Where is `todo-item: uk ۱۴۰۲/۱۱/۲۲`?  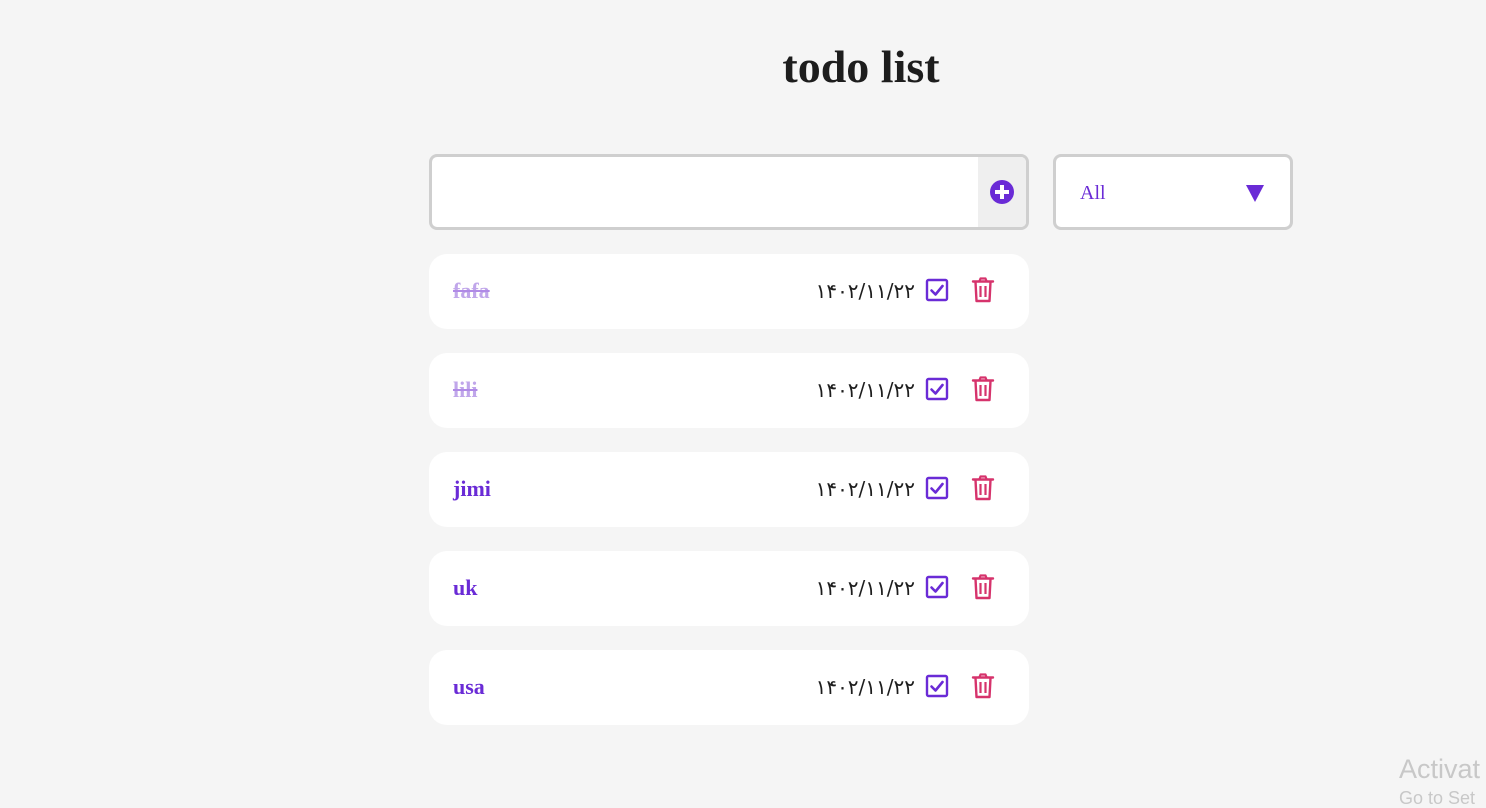
todo-item: uk ۱۴۰۲/۱۱/۲۲ is located at coordinates (729, 588).